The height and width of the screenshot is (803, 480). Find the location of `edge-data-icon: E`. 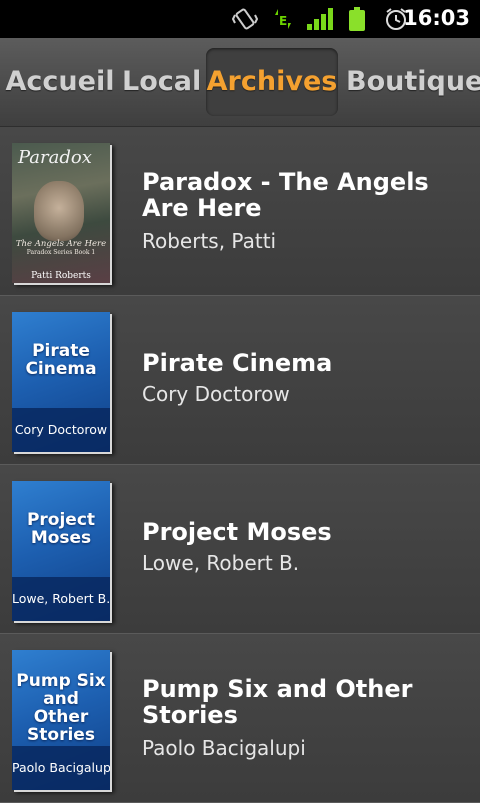

edge-data-icon: E is located at coordinates (283, 19).